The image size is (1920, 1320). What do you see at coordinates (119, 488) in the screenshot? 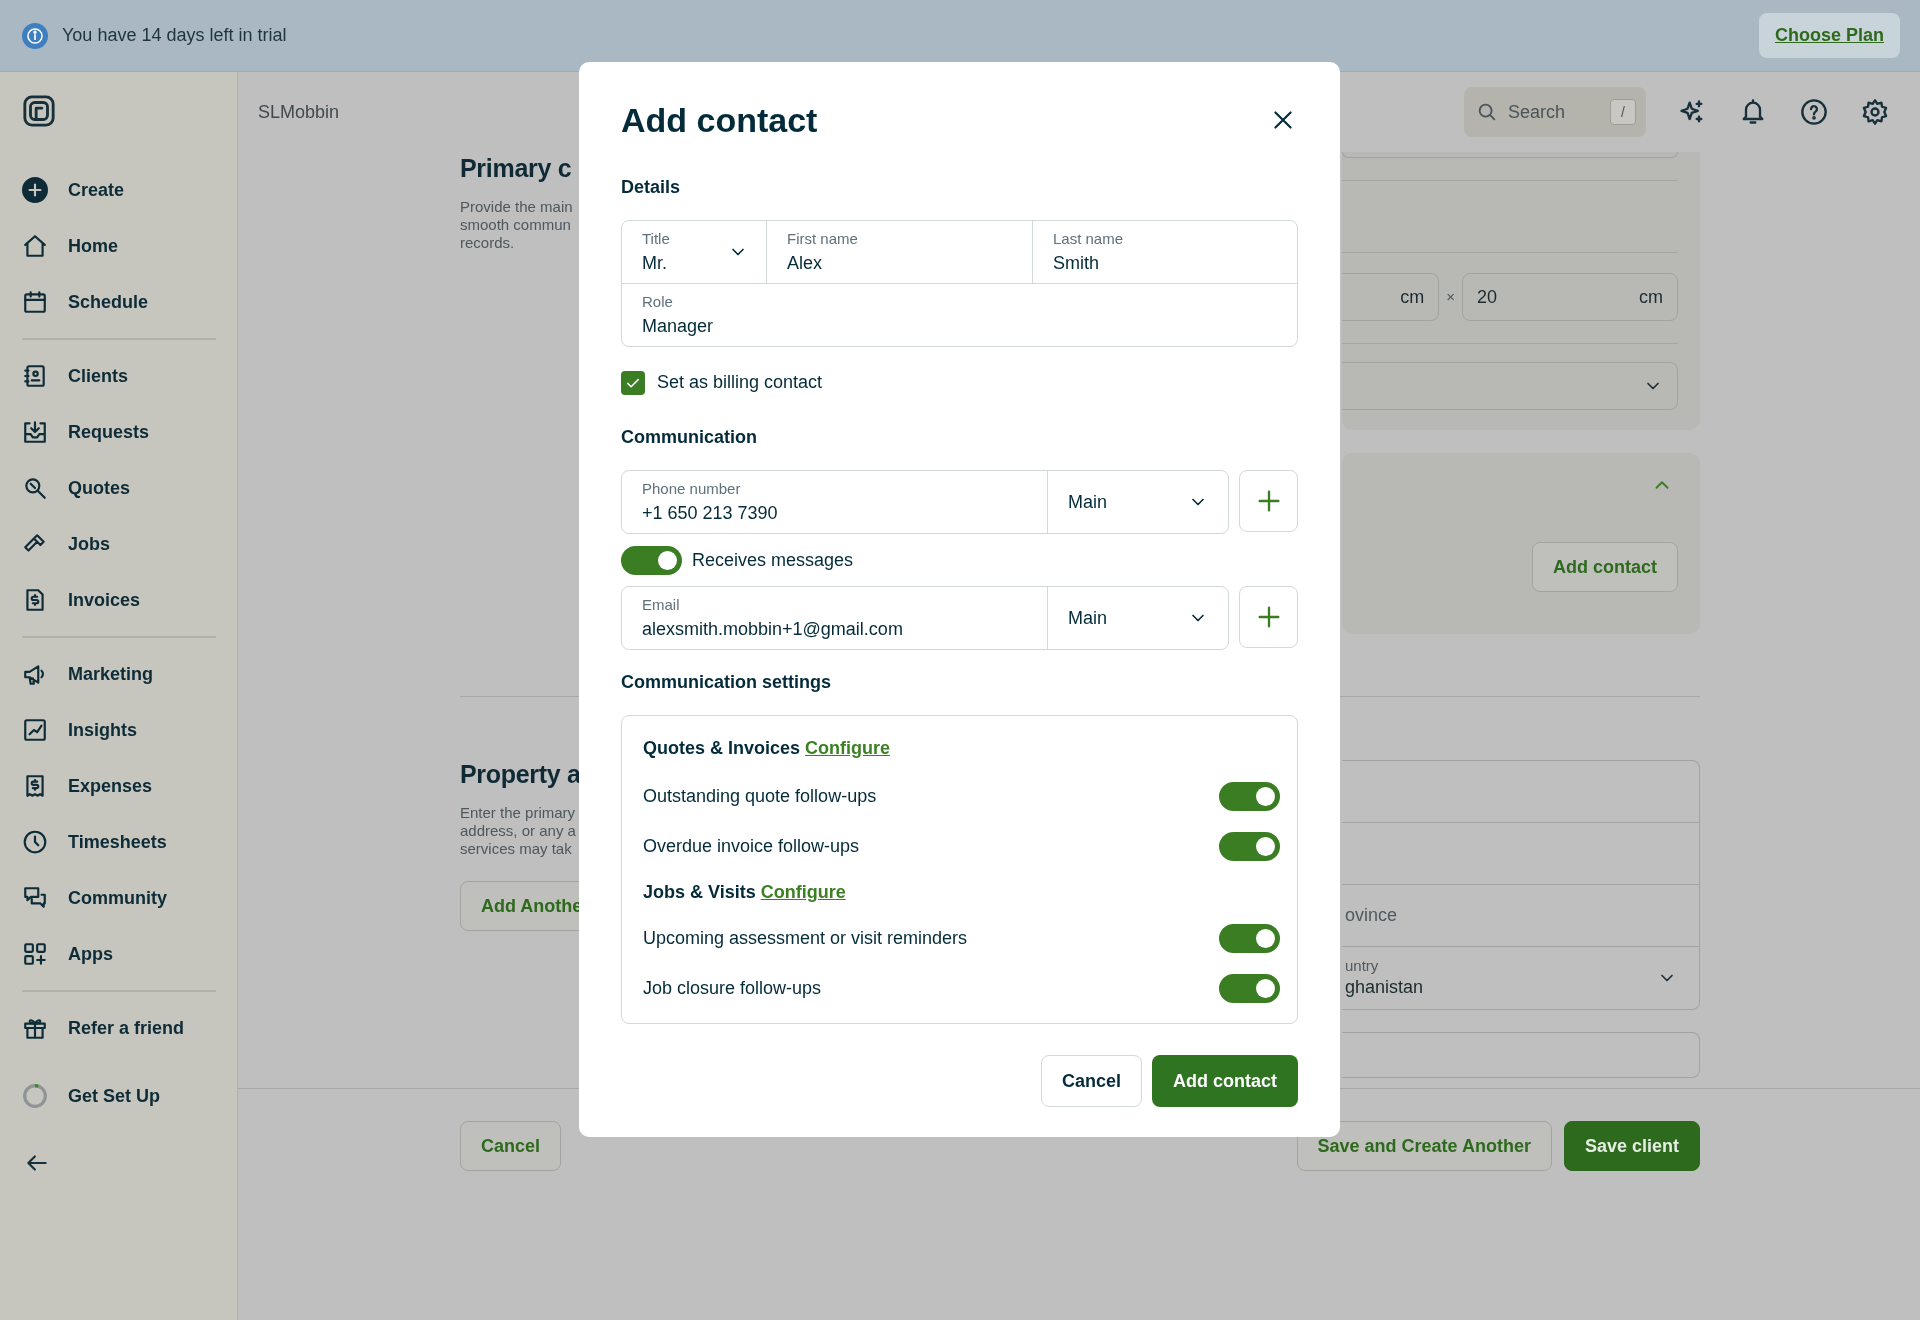
I see `sidebar-item: Quotes` at bounding box center [119, 488].